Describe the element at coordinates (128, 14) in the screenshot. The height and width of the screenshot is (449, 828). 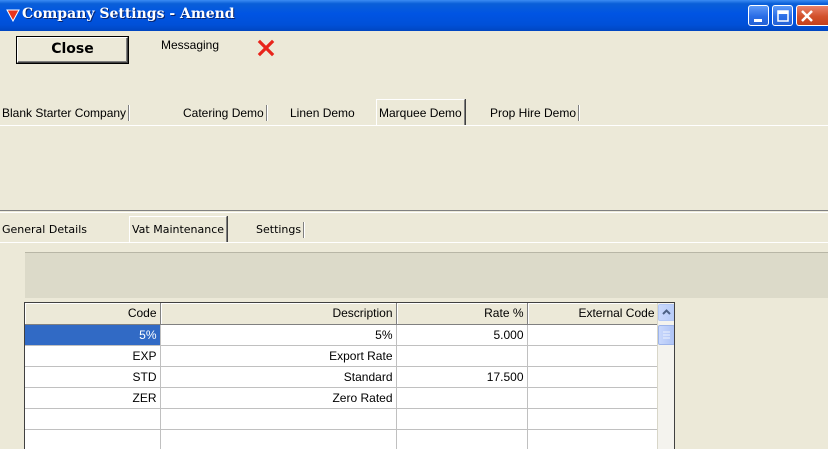
I see `window-title: Company Settings - Amend` at that location.